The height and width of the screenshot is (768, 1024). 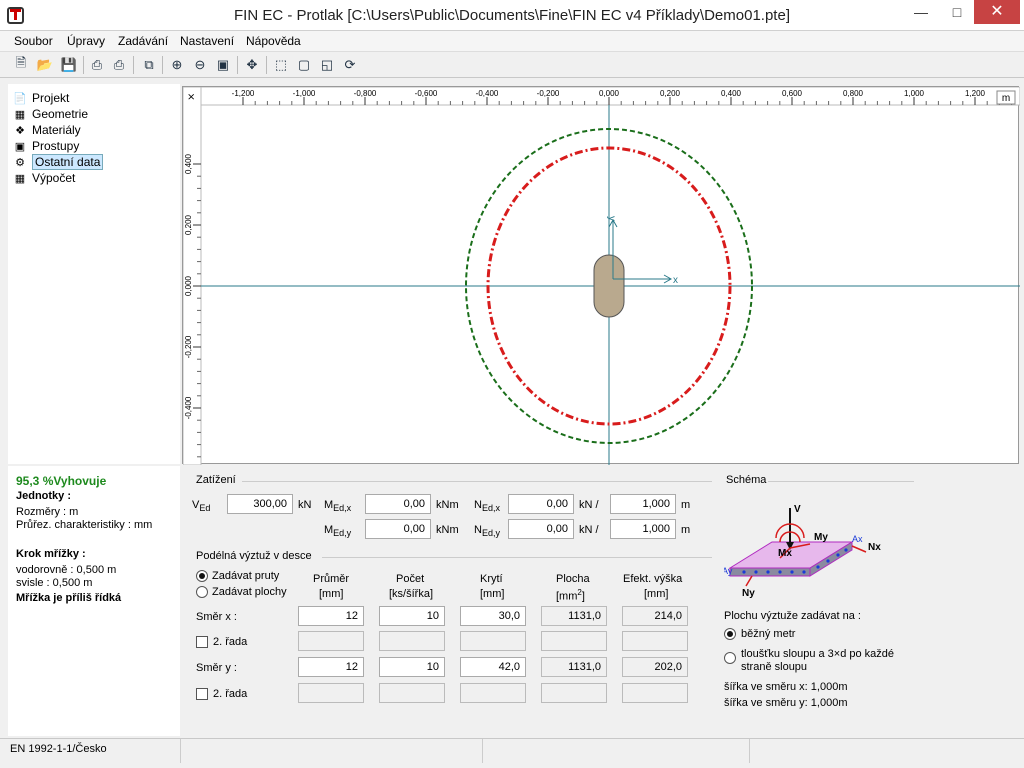 I want to click on n-ed-x-label: NEd,x, so click(x=487, y=506).